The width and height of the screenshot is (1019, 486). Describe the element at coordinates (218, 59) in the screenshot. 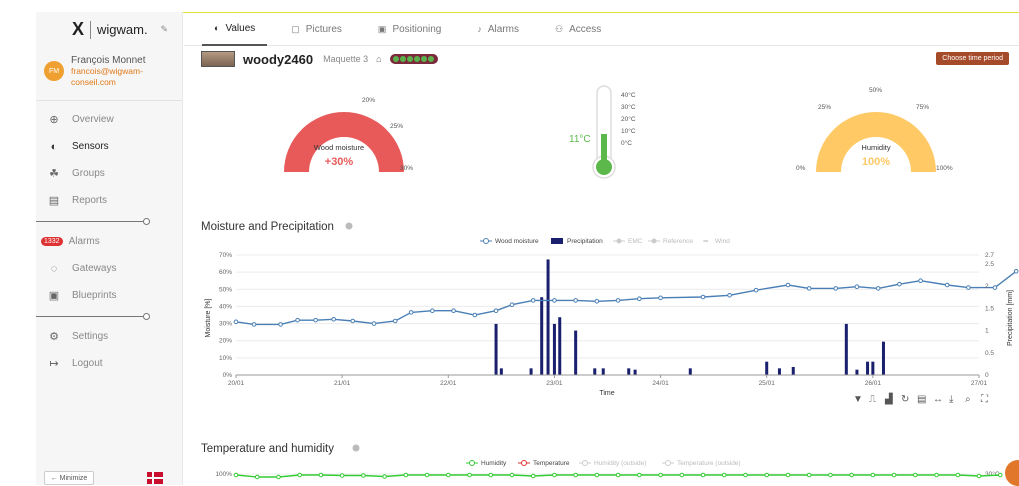

I see `sensor-thumbnail` at that location.